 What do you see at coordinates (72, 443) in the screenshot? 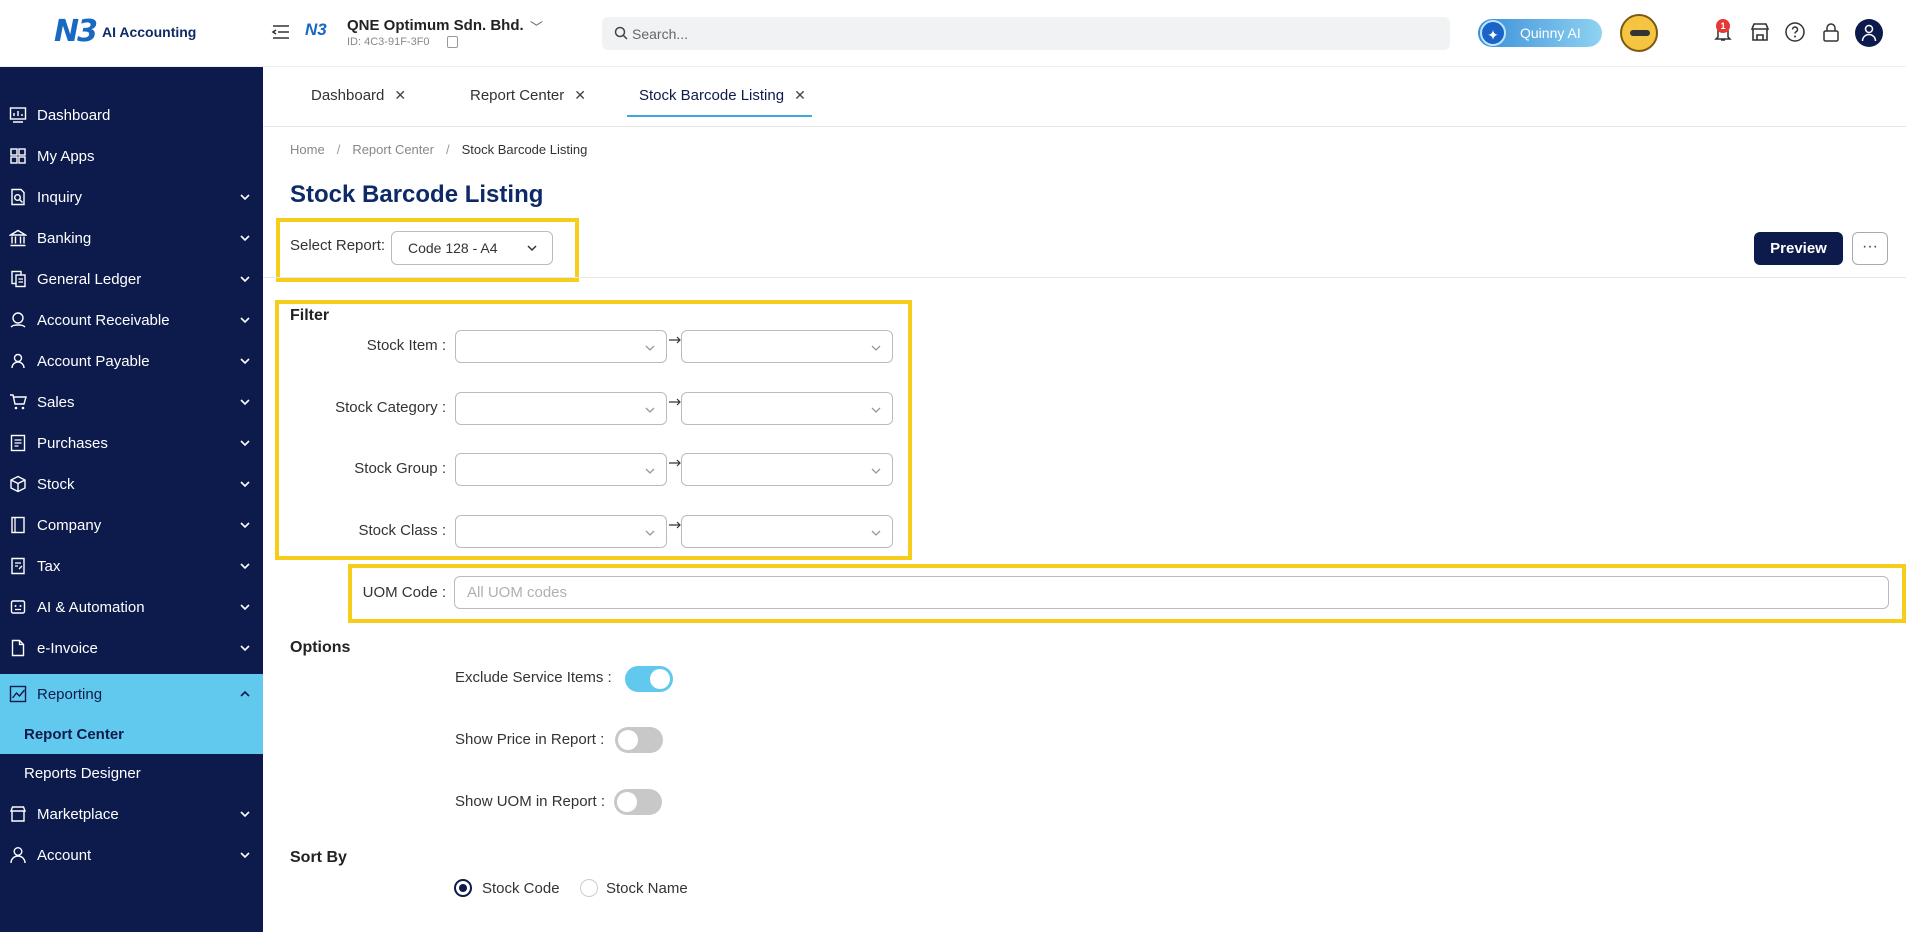
I see `sidebar-item-label: Purchases` at bounding box center [72, 443].